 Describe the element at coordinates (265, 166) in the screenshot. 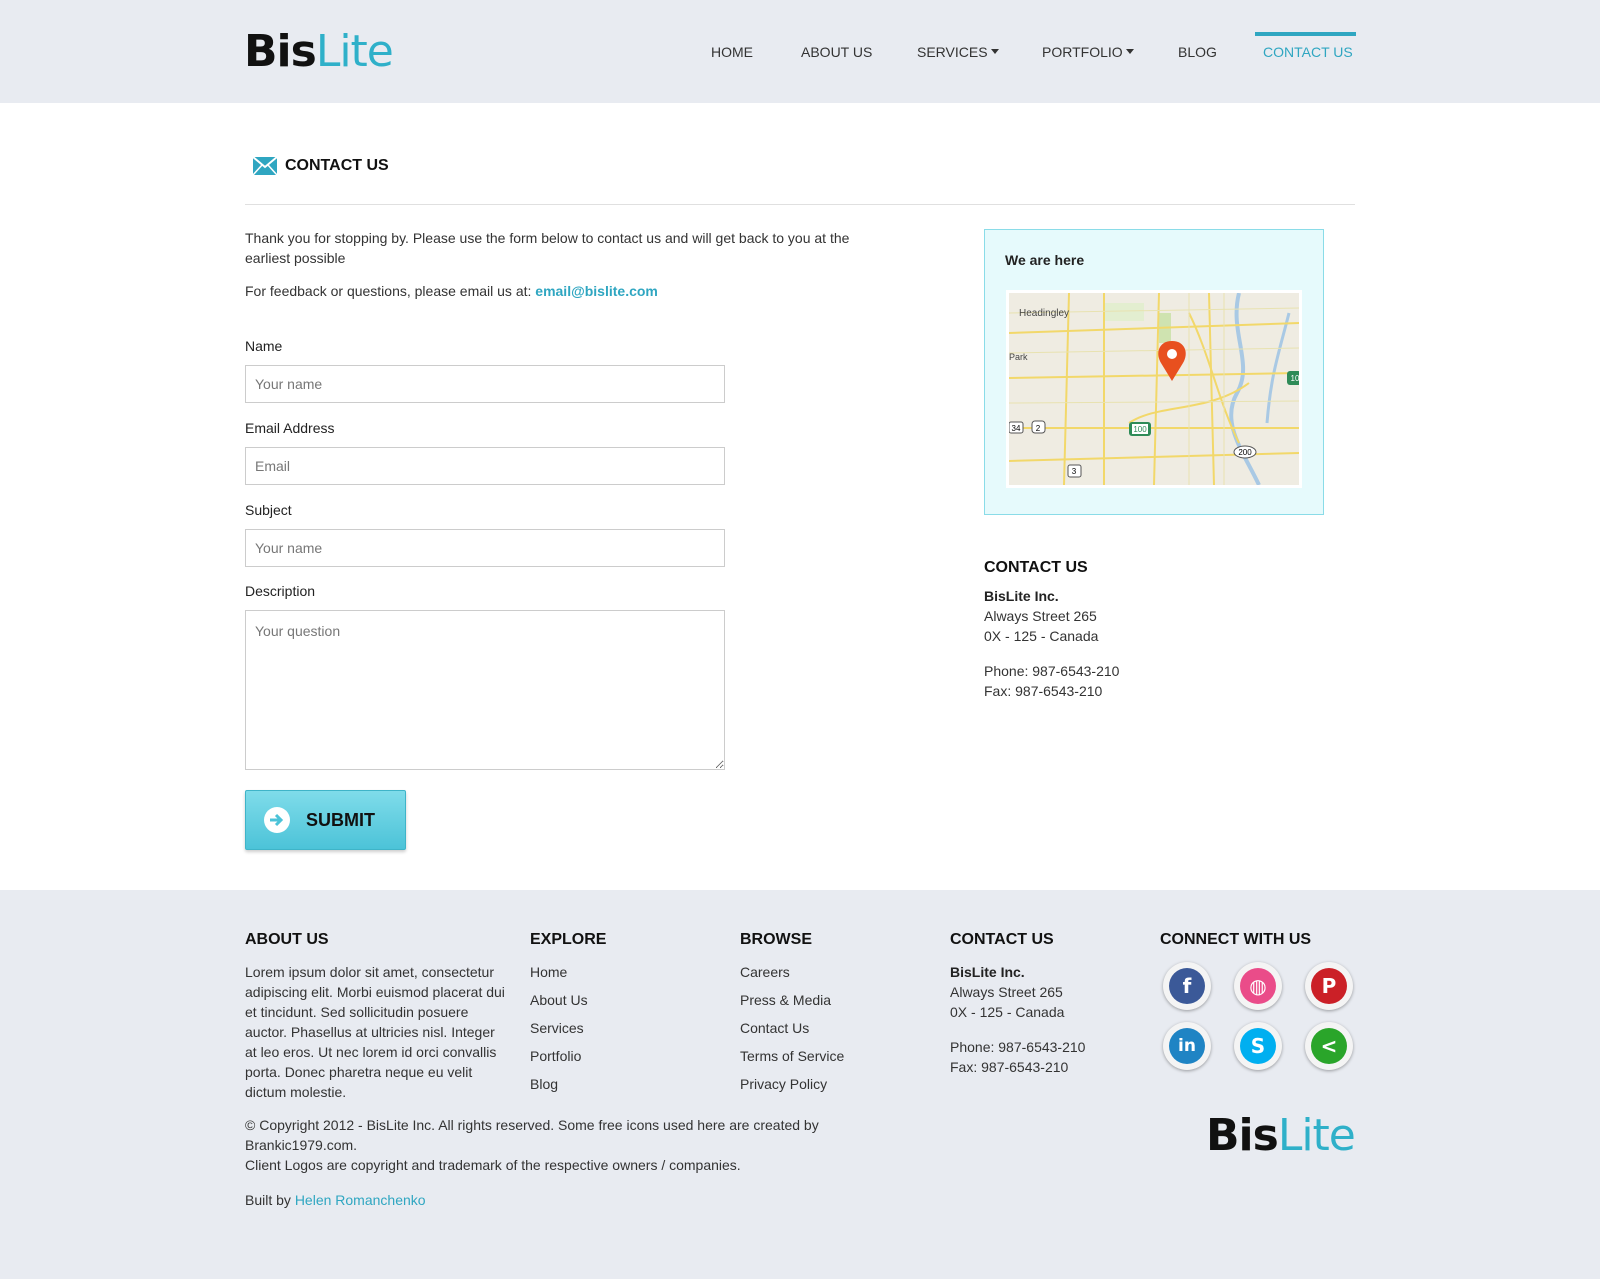

I see `envelope-icon` at that location.